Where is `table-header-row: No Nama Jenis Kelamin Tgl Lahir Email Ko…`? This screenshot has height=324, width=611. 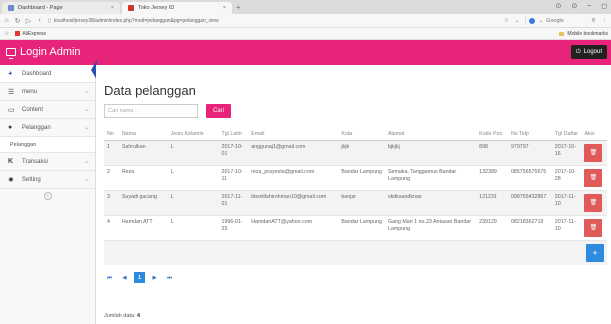
table-header-row: No Nama Jenis Kelamin Tgl Lahir Email Ko… is located at coordinates (355, 135).